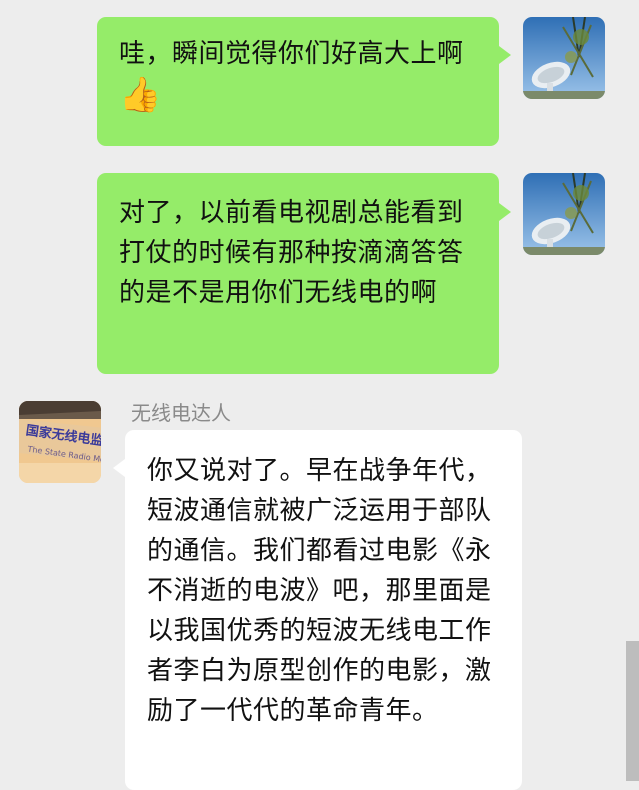 This screenshot has width=639, height=790. What do you see at coordinates (140, 94) in the screenshot?
I see `thumbs-up-icon: 👍` at bounding box center [140, 94].